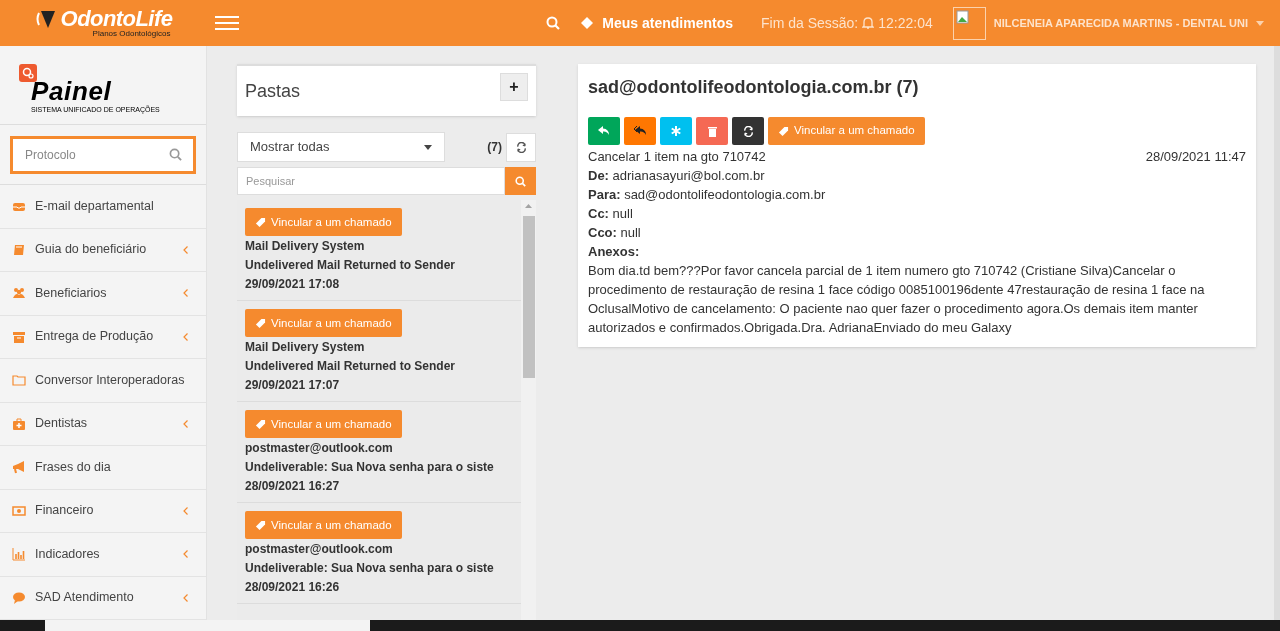  What do you see at coordinates (19, 467) in the screenshot?
I see `megaphone-icon` at bounding box center [19, 467].